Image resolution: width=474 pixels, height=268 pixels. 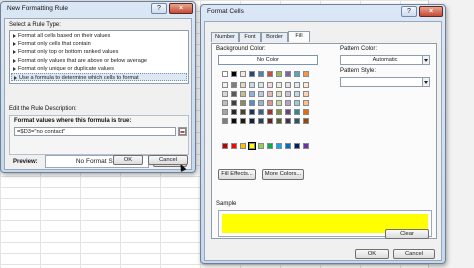 What do you see at coordinates (323, 12) in the screenshot?
I see `format-dialog-titlebar: Format Cells ? ×` at bounding box center [323, 12].